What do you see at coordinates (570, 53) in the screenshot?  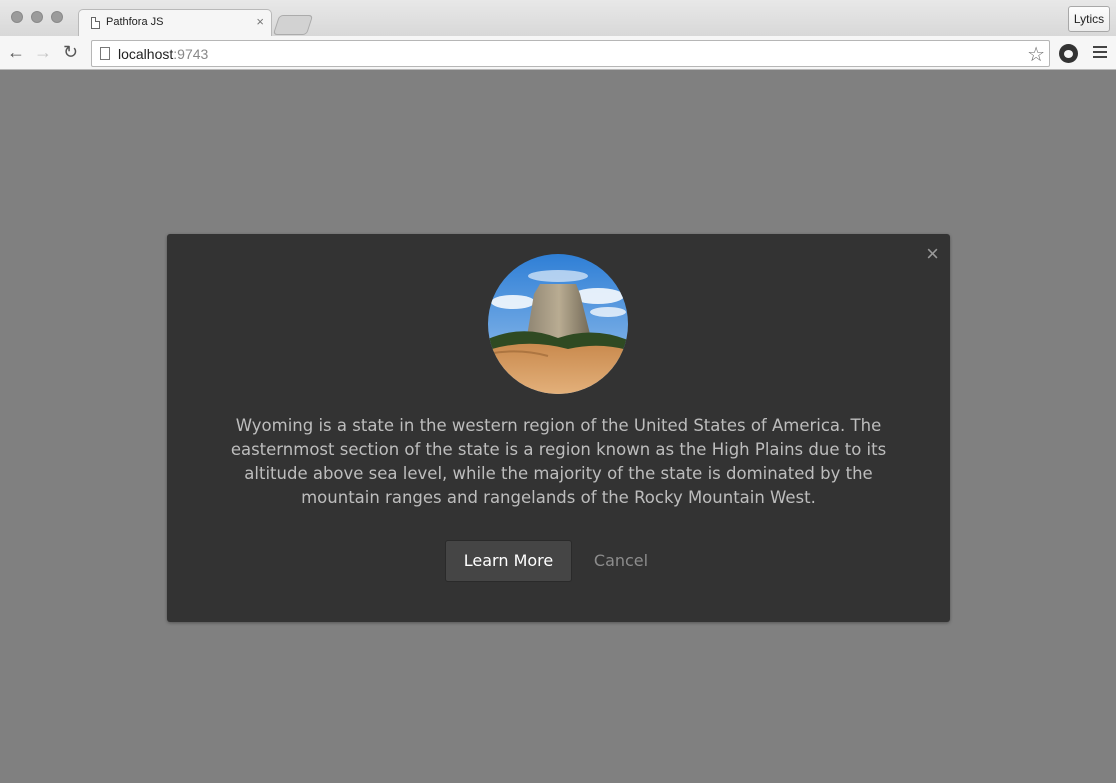 I see `address-bar: localhost:9743 ☆` at bounding box center [570, 53].